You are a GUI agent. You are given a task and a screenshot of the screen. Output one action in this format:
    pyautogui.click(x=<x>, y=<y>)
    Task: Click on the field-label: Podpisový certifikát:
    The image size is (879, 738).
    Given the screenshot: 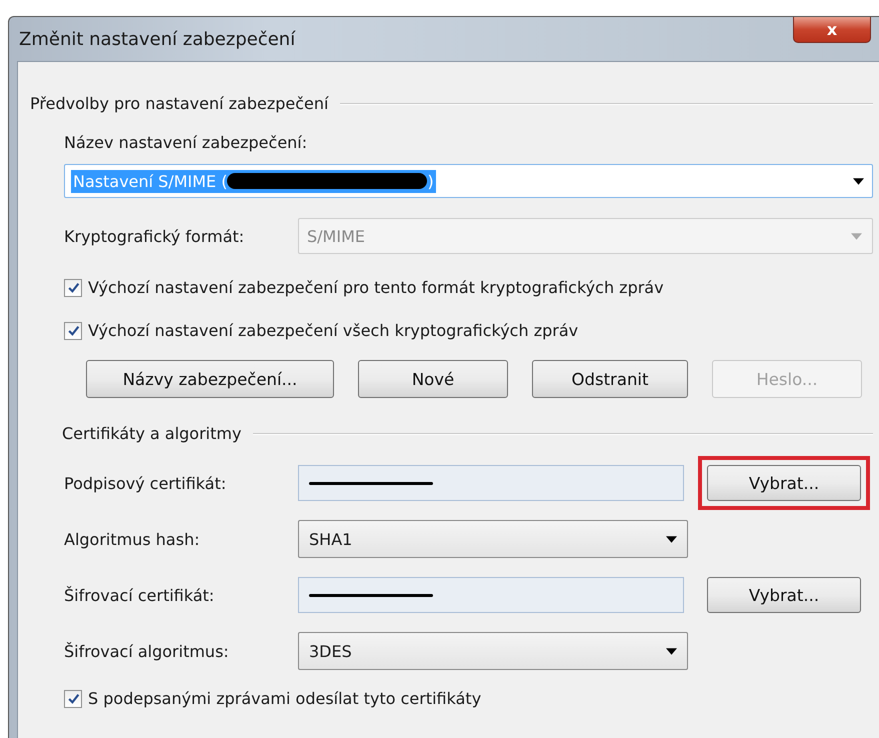 What is the action you would take?
    pyautogui.click(x=146, y=483)
    